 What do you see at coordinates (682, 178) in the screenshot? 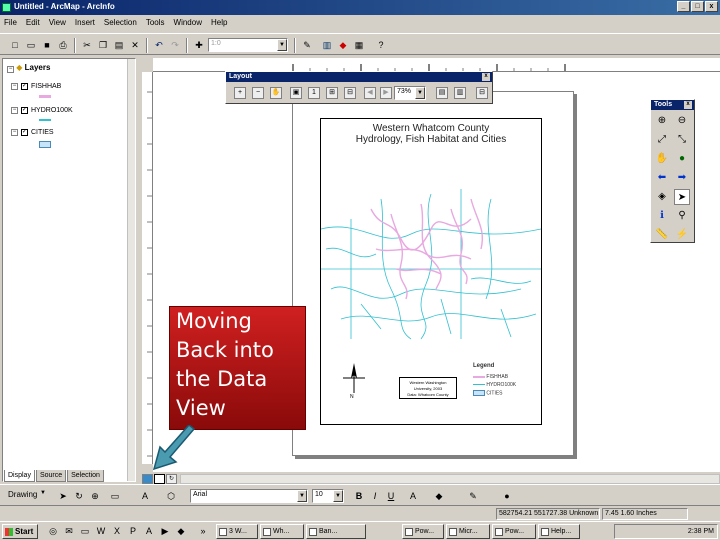
I see `forward-icon: ➡` at bounding box center [682, 178].